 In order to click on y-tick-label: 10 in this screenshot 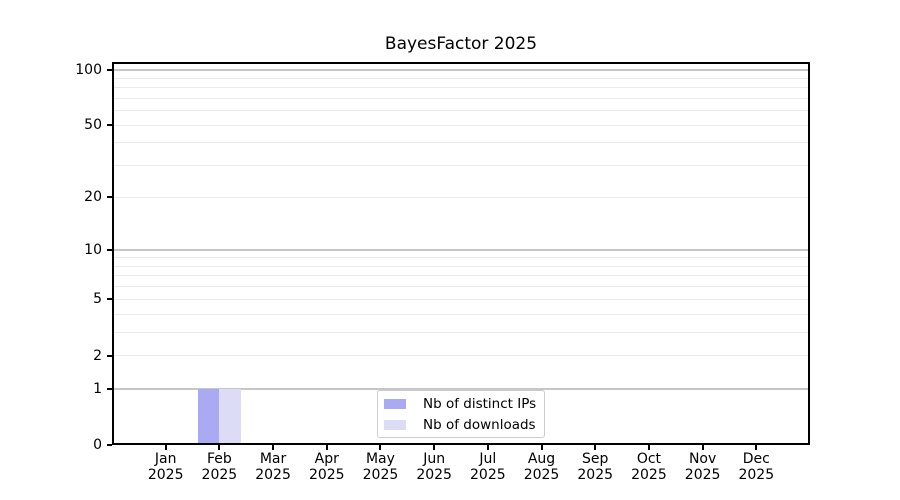, I will do `click(93, 249)`.